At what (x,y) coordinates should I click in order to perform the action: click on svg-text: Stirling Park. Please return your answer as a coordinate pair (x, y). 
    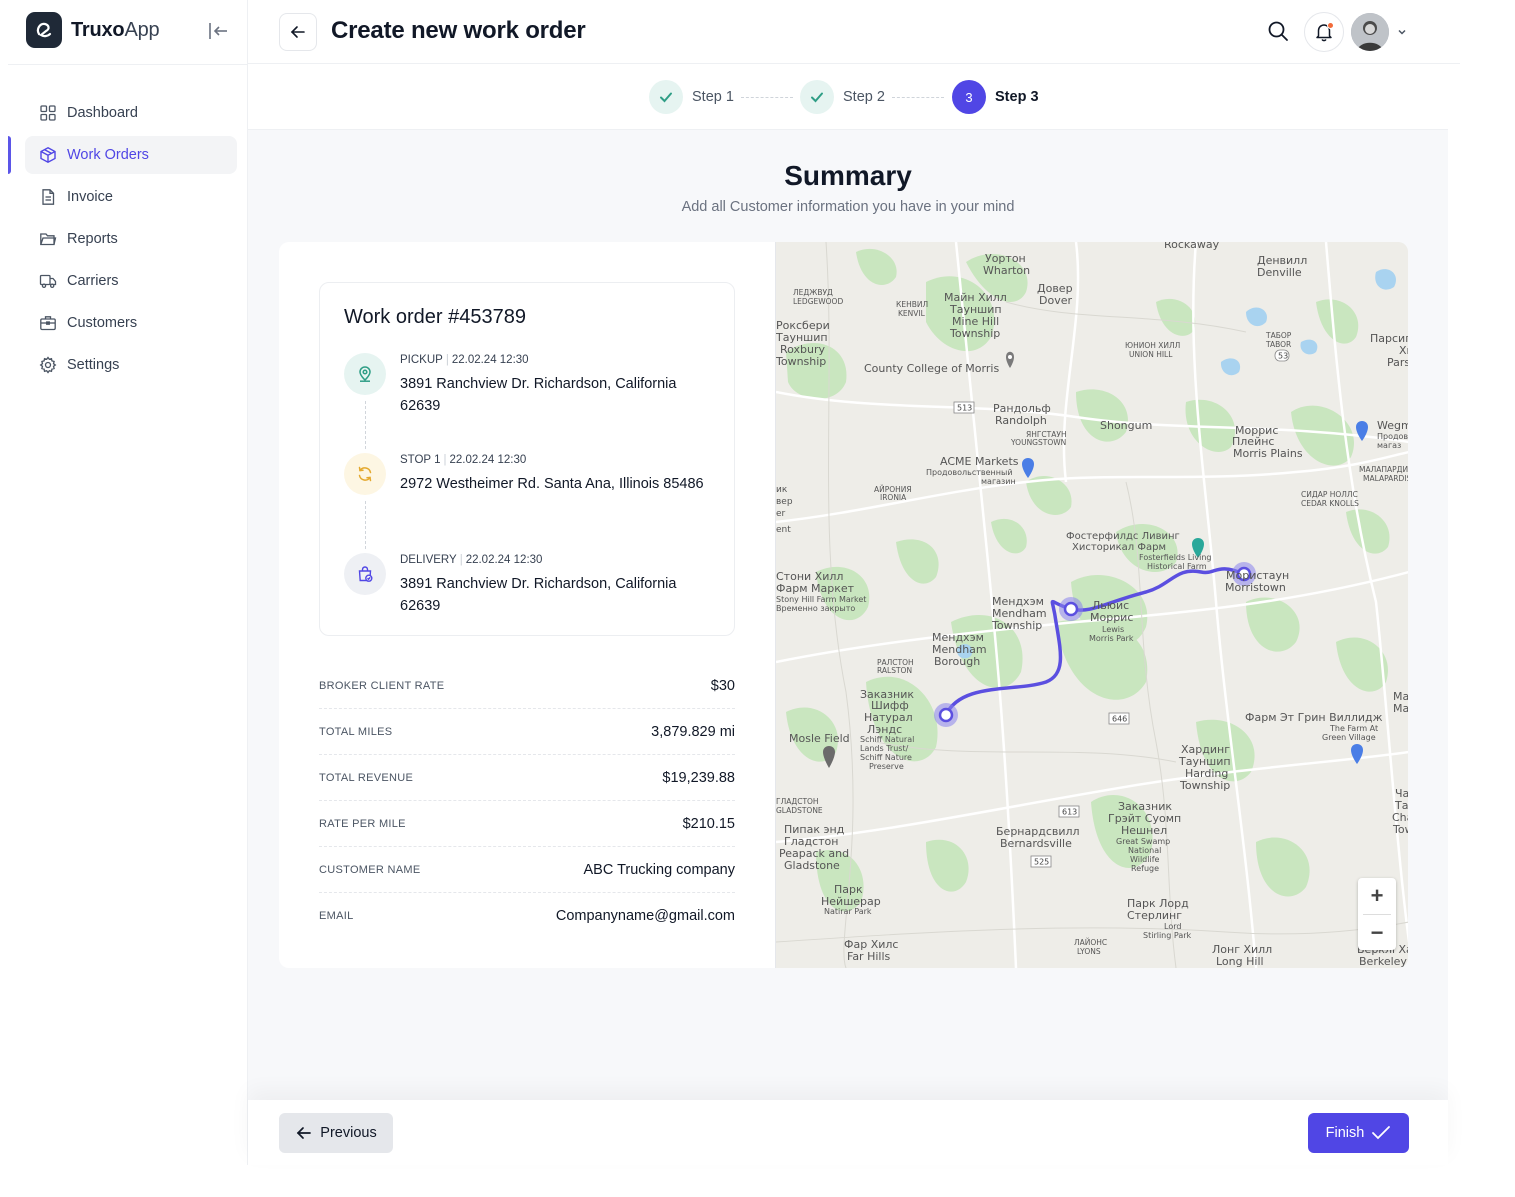
    Looking at the image, I should click on (1167, 935).